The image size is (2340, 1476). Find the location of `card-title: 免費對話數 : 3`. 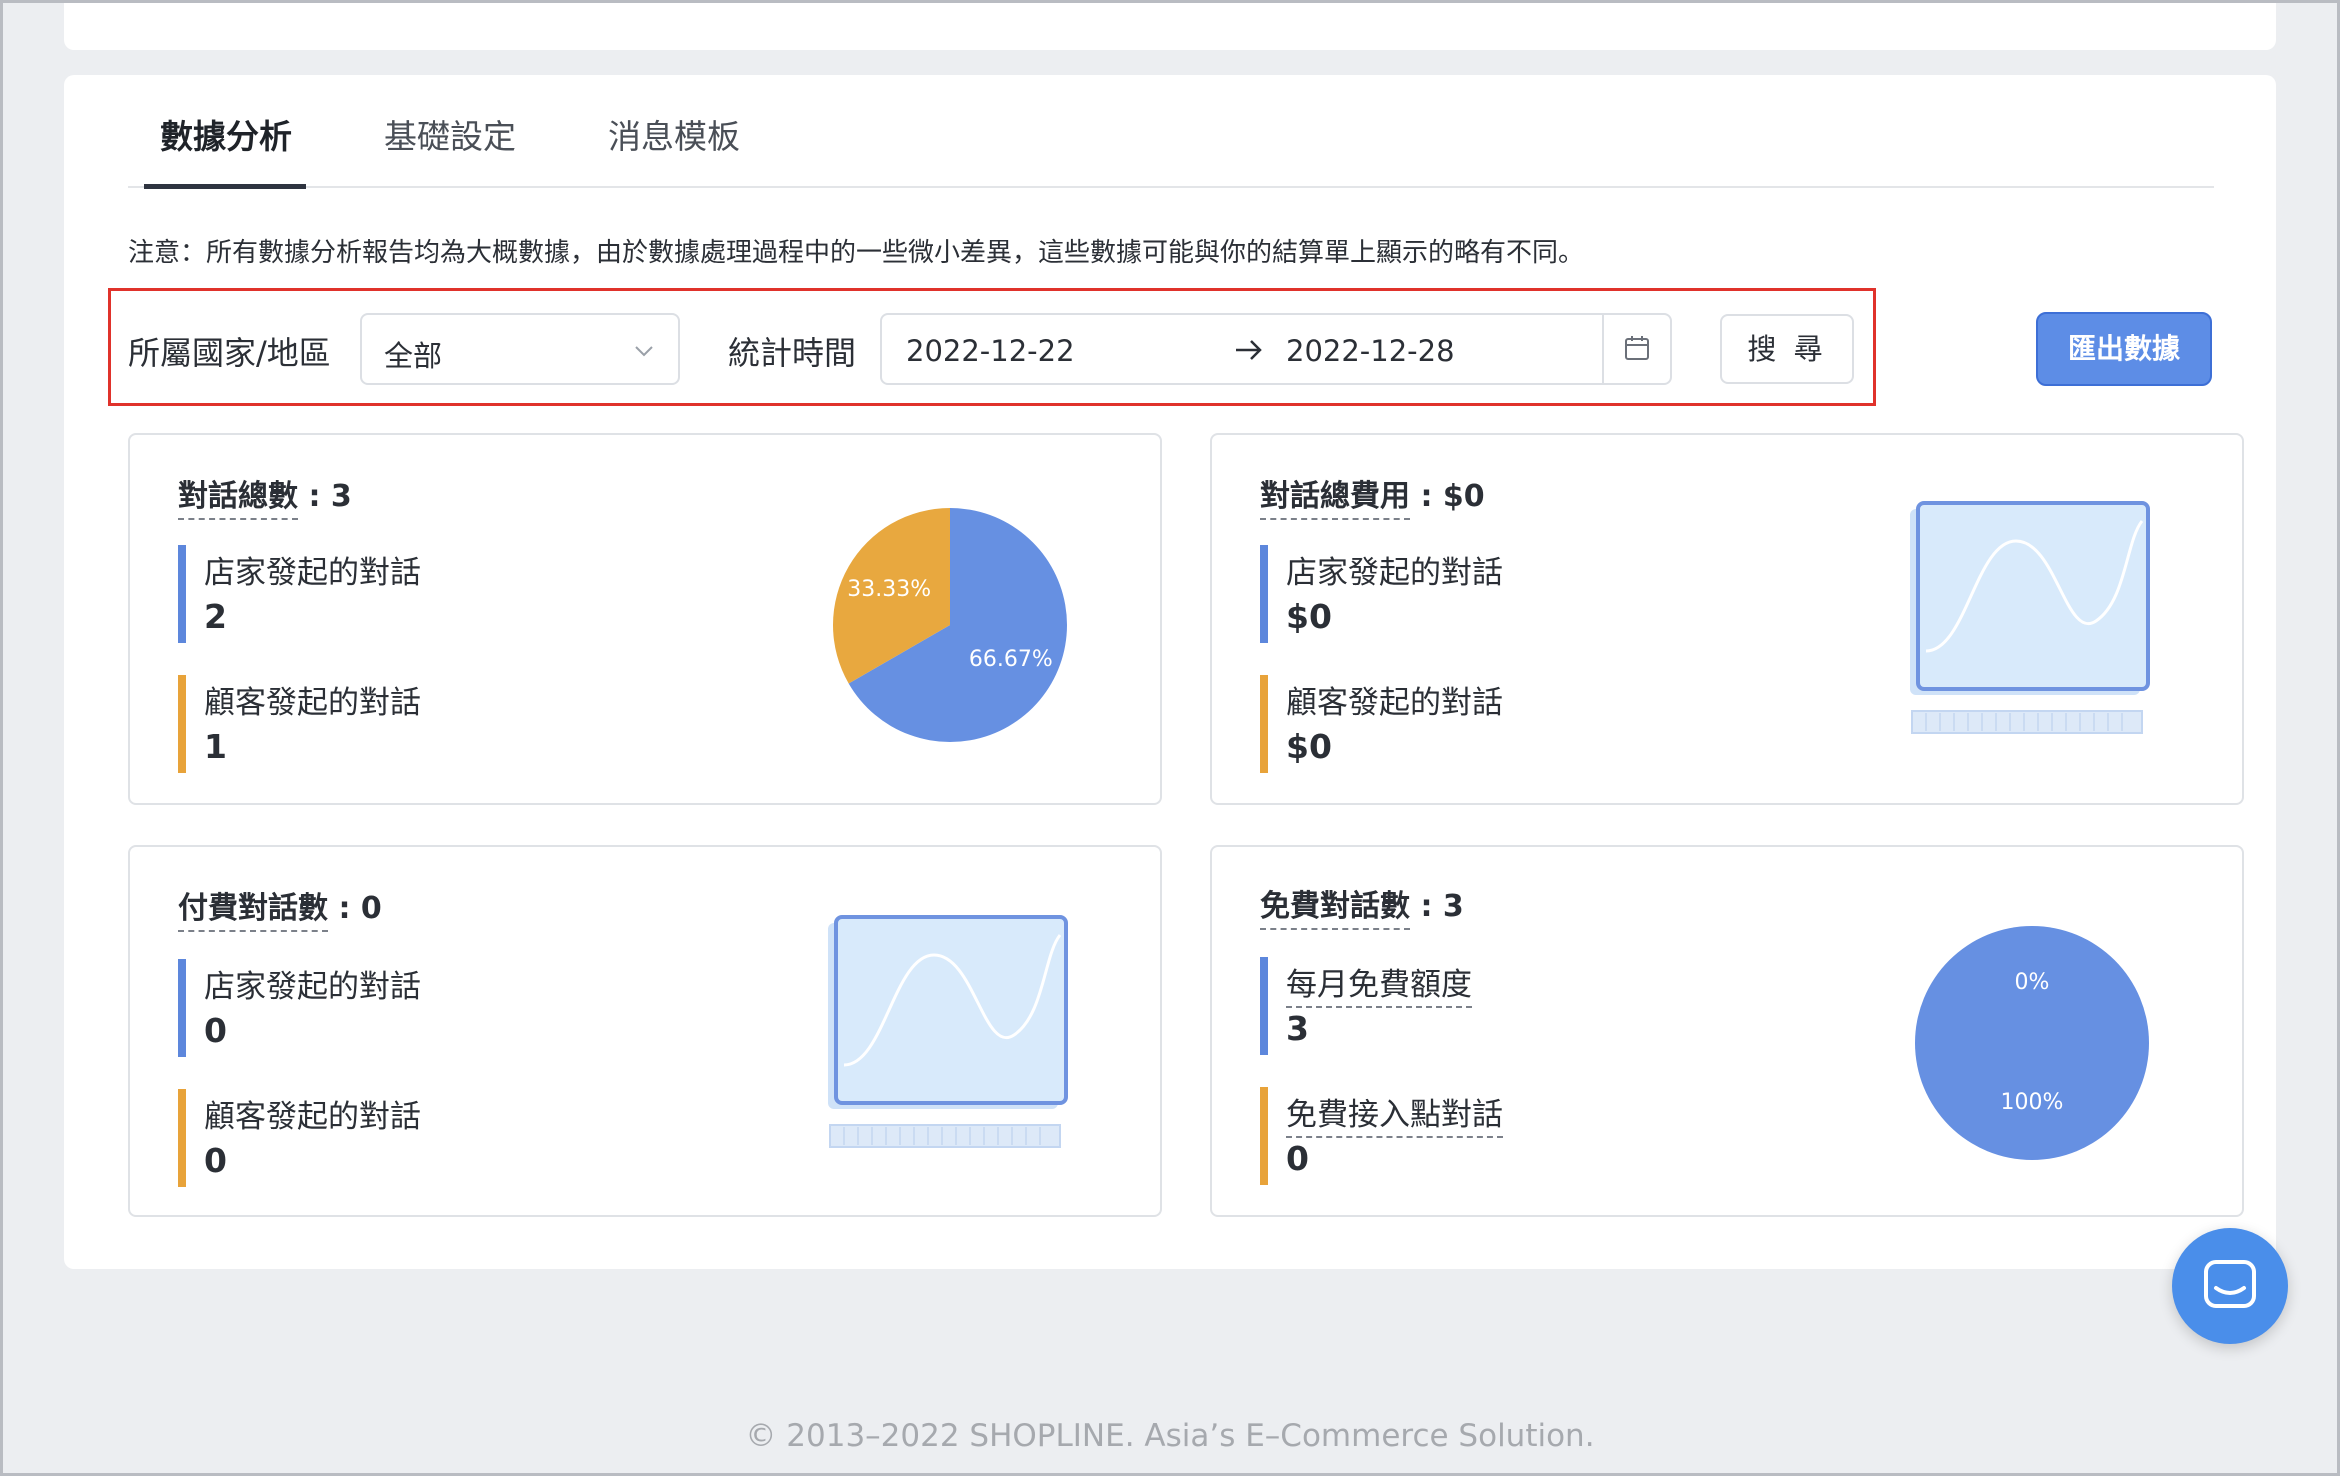

card-title: 免費對話數 : 3 is located at coordinates (1362, 905).